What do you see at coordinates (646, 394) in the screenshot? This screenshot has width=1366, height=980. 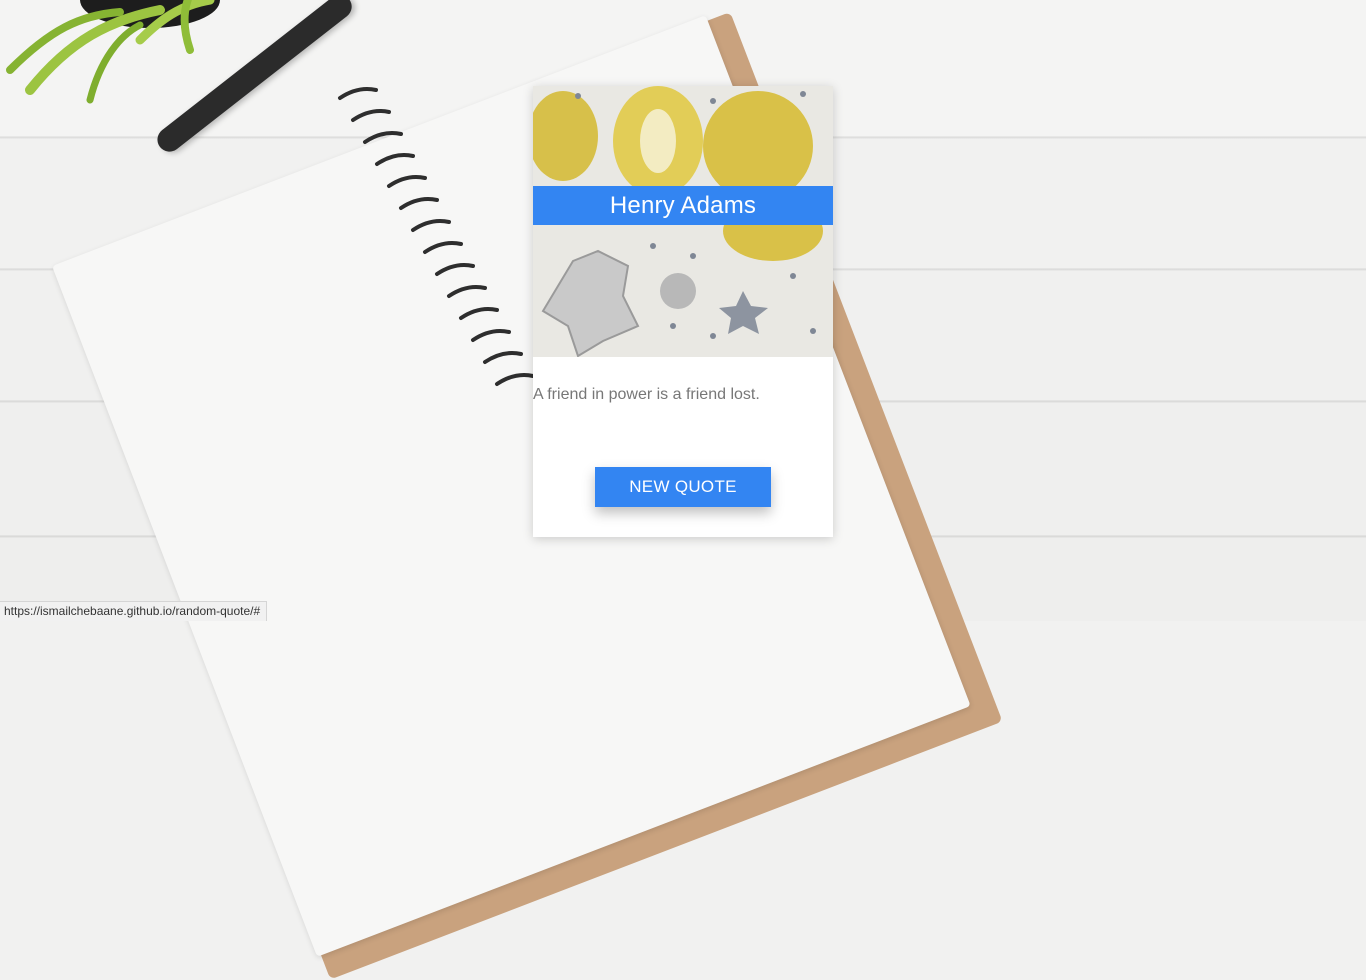 I see `quote-text: A friend in power is a friend lost.` at bounding box center [646, 394].